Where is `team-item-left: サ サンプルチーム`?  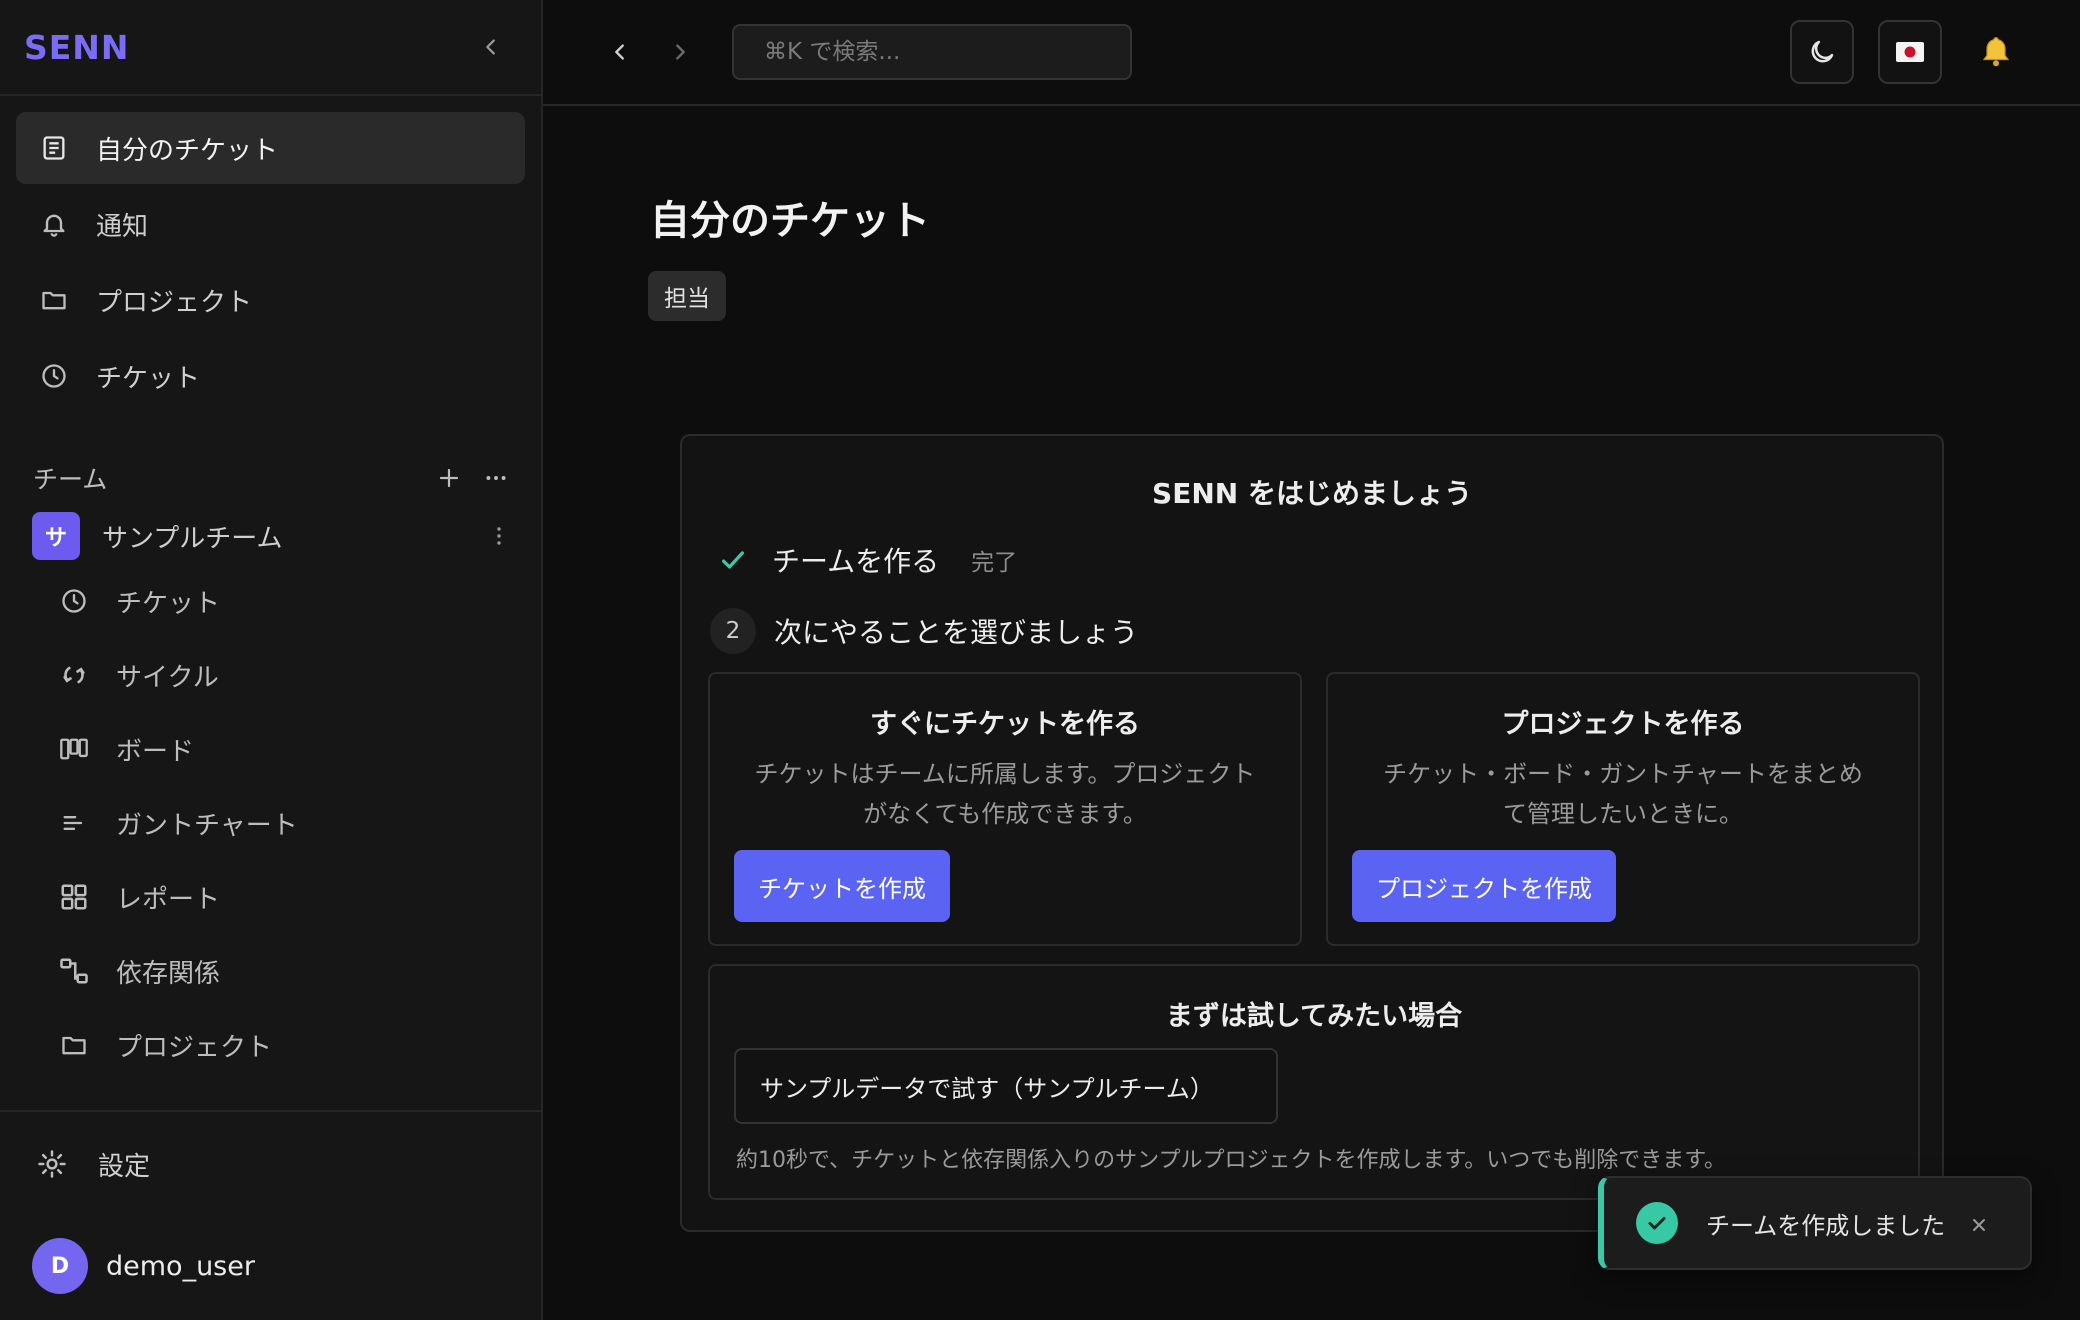
team-item-left: サ サンプルチーム is located at coordinates (157, 536).